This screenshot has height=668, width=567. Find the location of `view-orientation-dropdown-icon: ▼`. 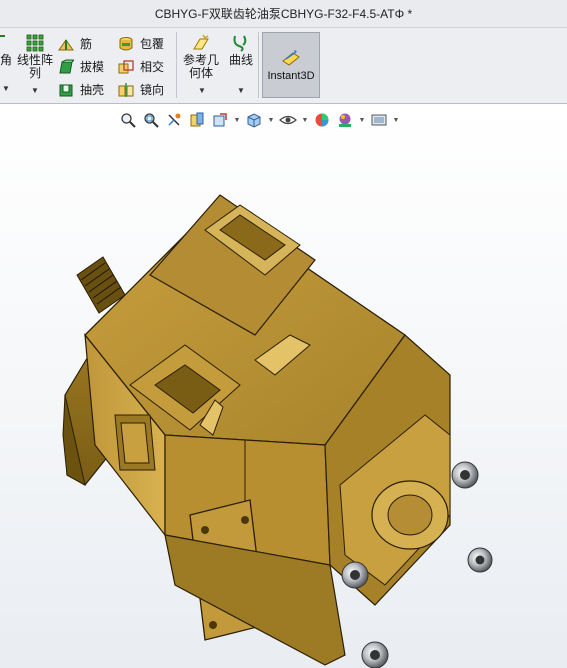

view-orientation-dropdown-icon: ▼ is located at coordinates (237, 120).